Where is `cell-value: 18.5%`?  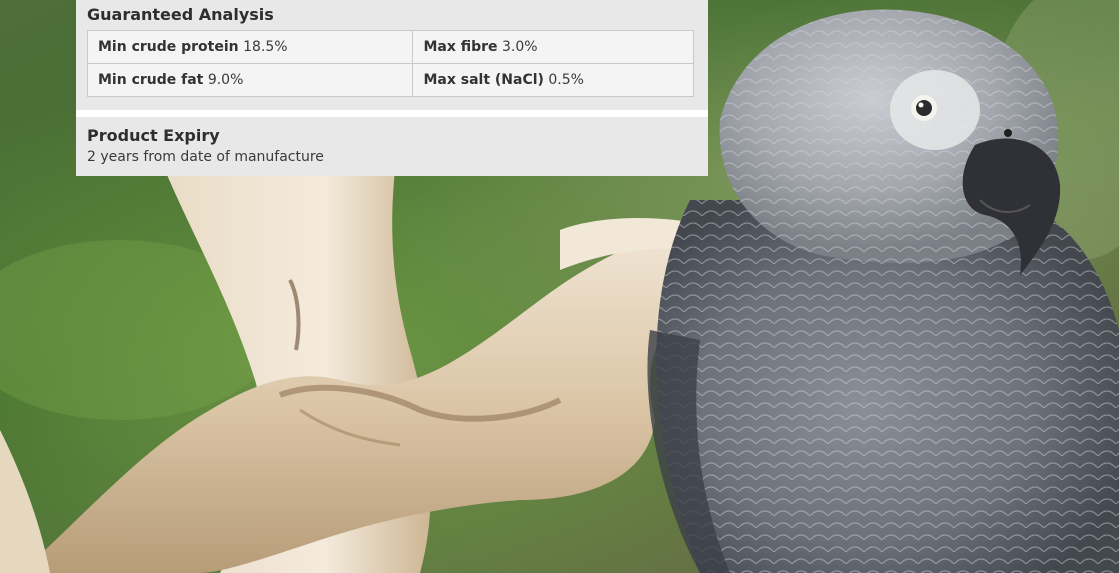 cell-value: 18.5% is located at coordinates (265, 47).